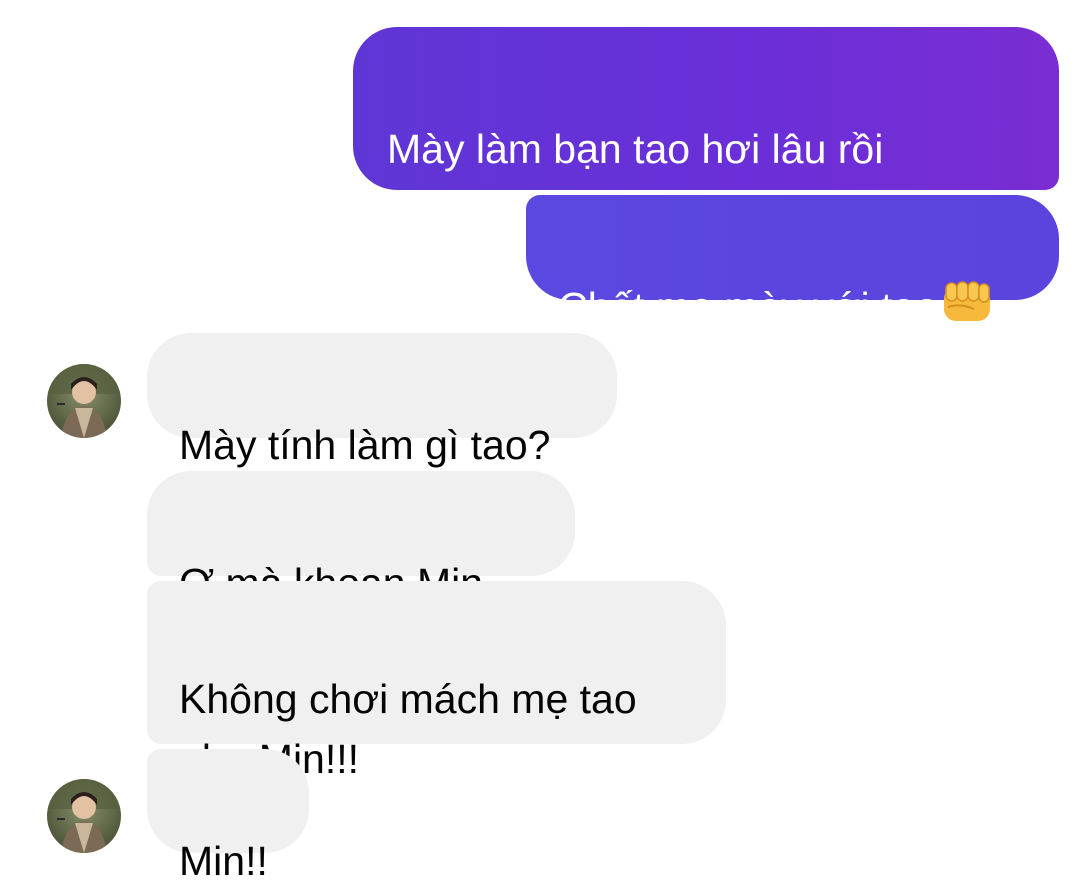 The width and height of the screenshot is (1080, 891). What do you see at coordinates (436, 681) in the screenshot?
I see `incoming-message-3: Không chơi mách mẹ tao nha Min!!!` at bounding box center [436, 681].